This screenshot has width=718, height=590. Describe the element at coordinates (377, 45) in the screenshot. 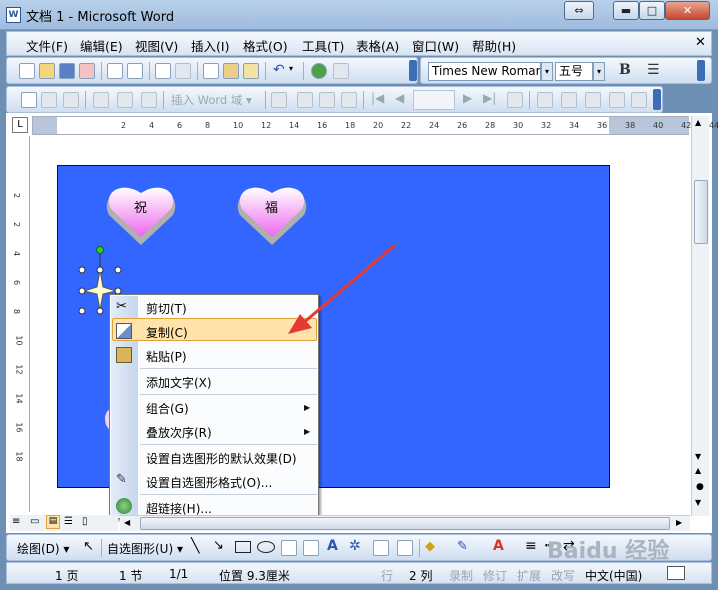

I see `menu-table: 表格(A)` at that location.